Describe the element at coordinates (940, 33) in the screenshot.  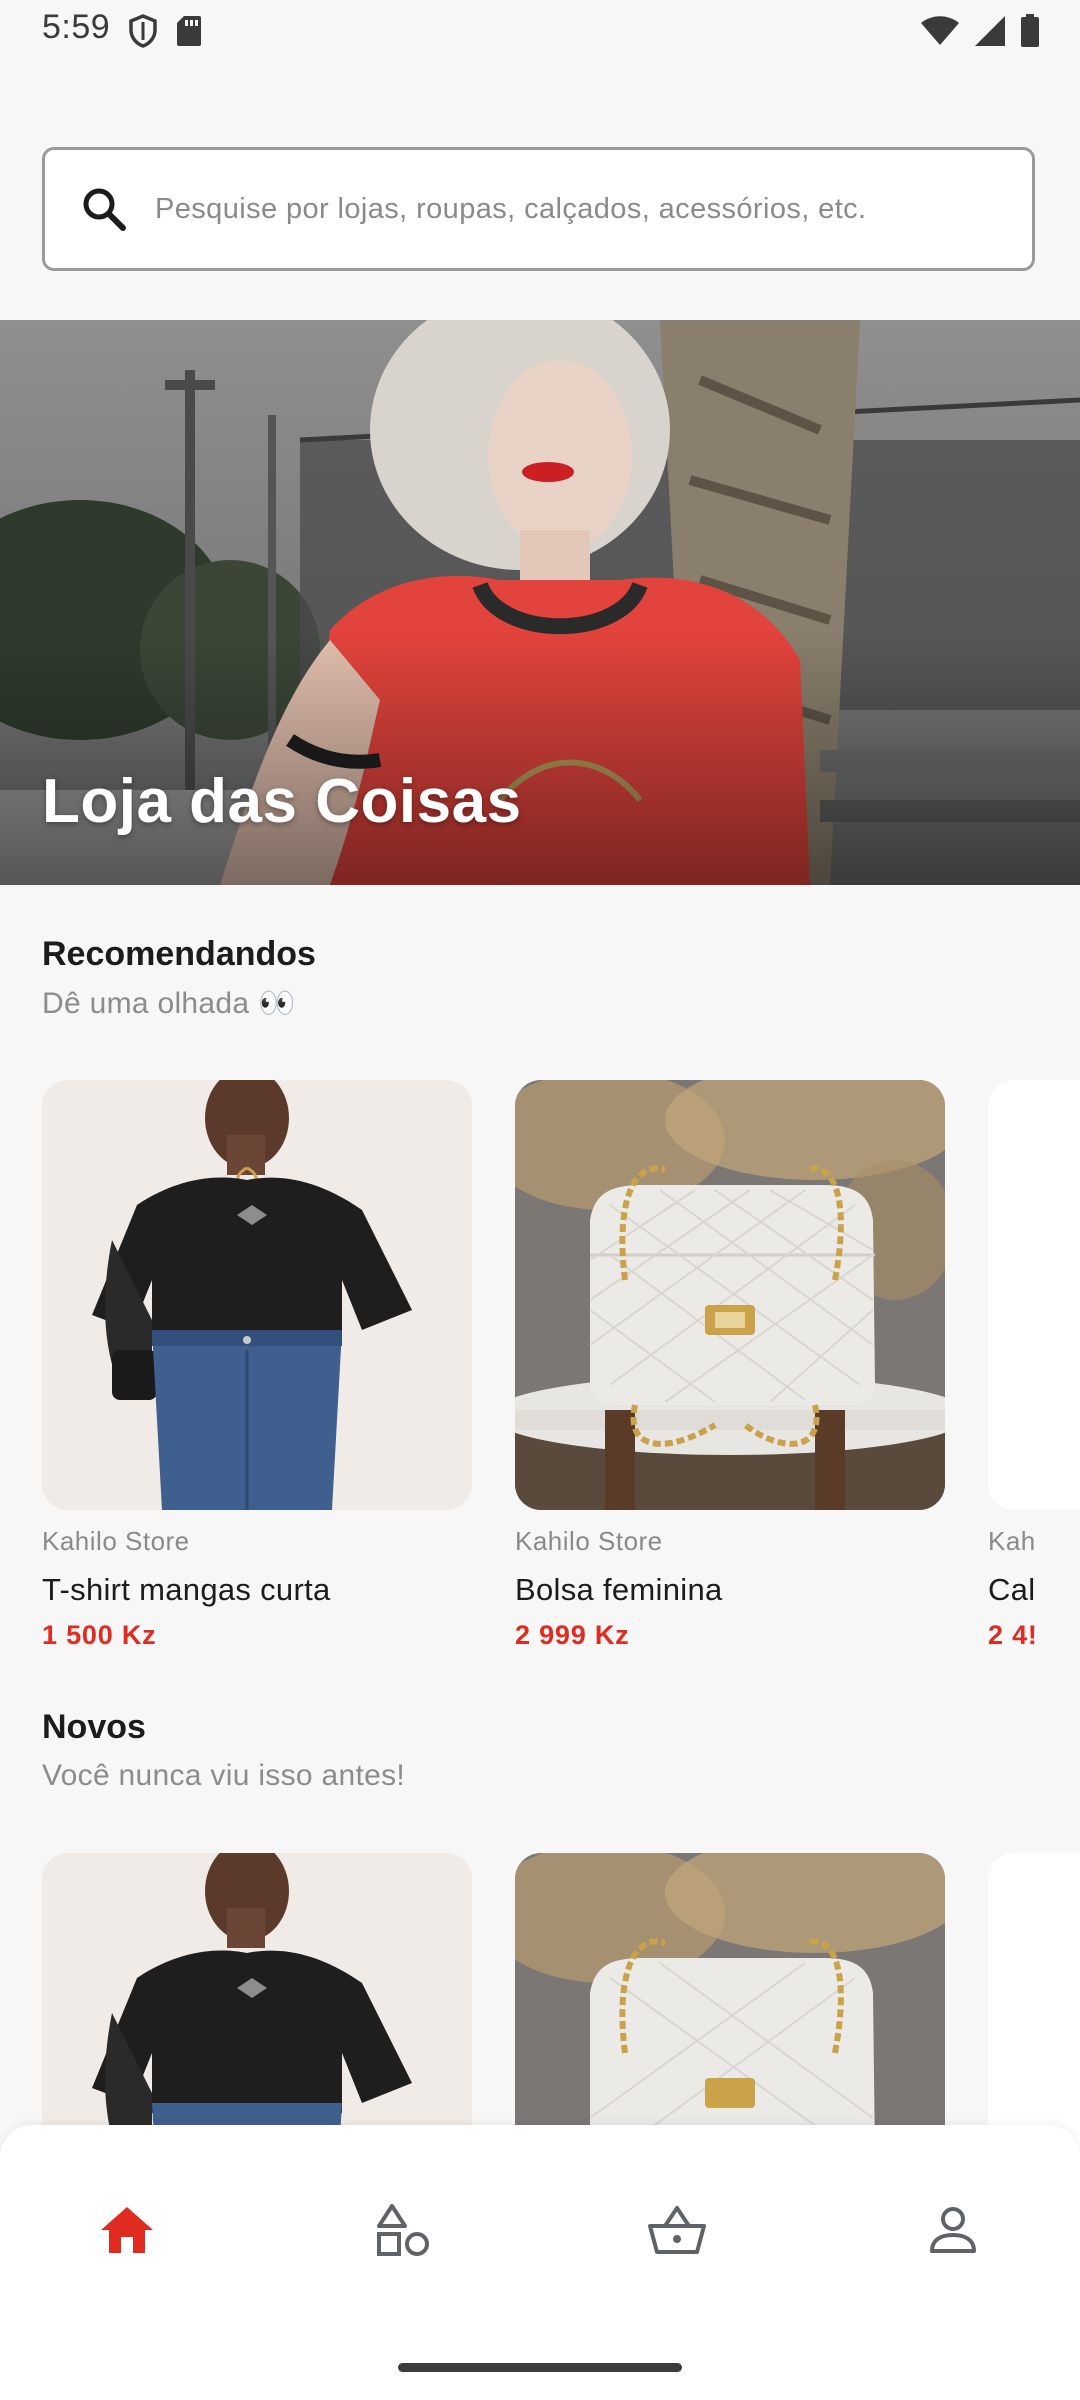
I see `wifi-icon` at that location.